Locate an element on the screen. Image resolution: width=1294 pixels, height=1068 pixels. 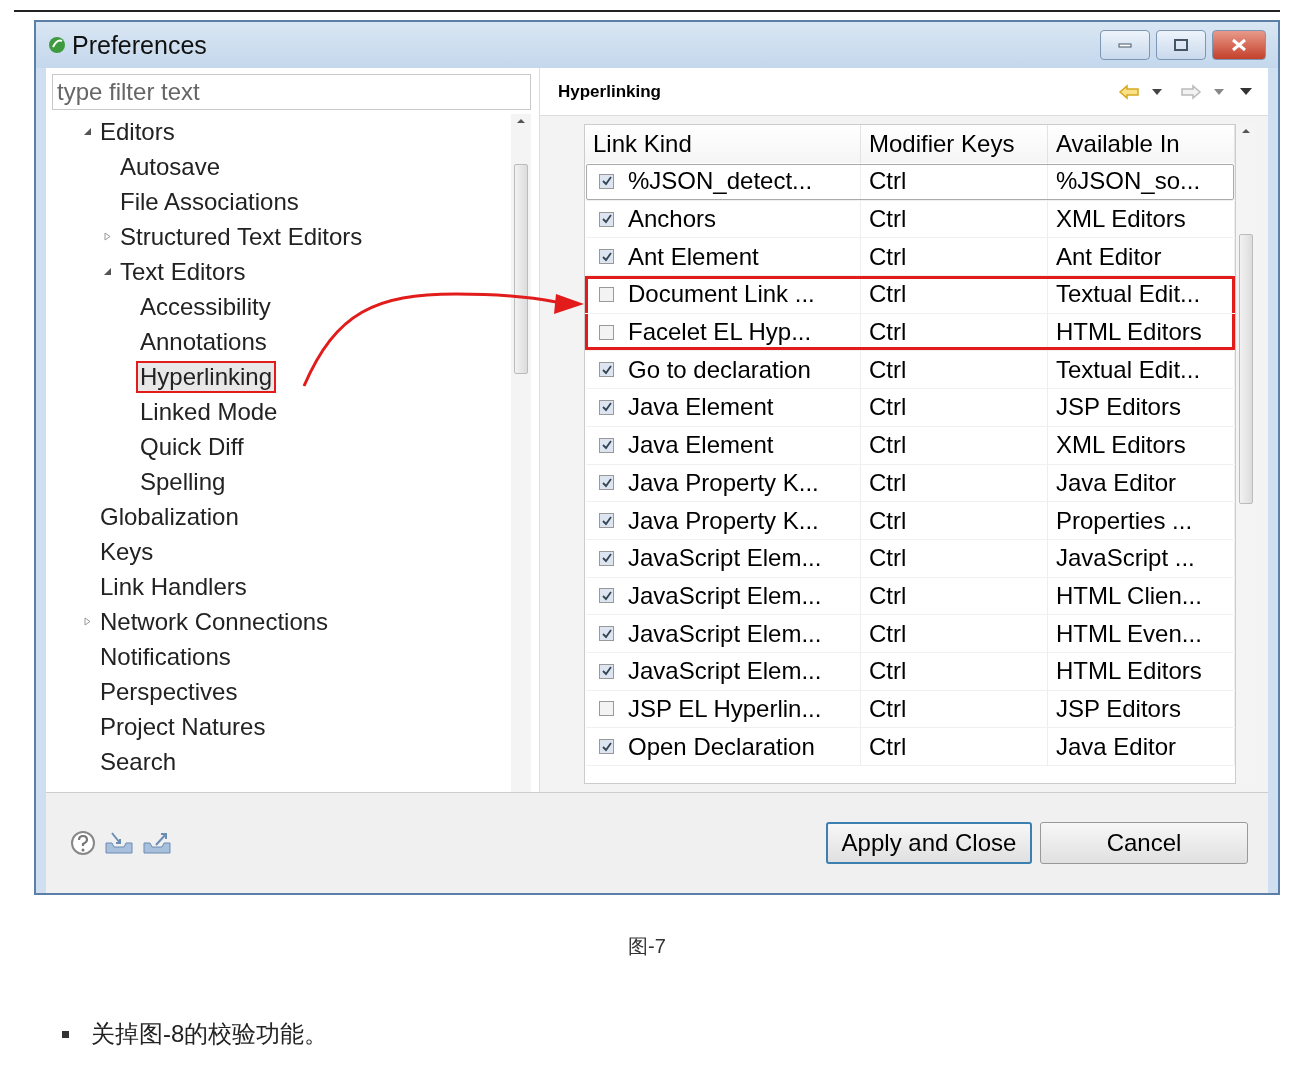
tree-item: Notifications is located at coordinates (165, 656).